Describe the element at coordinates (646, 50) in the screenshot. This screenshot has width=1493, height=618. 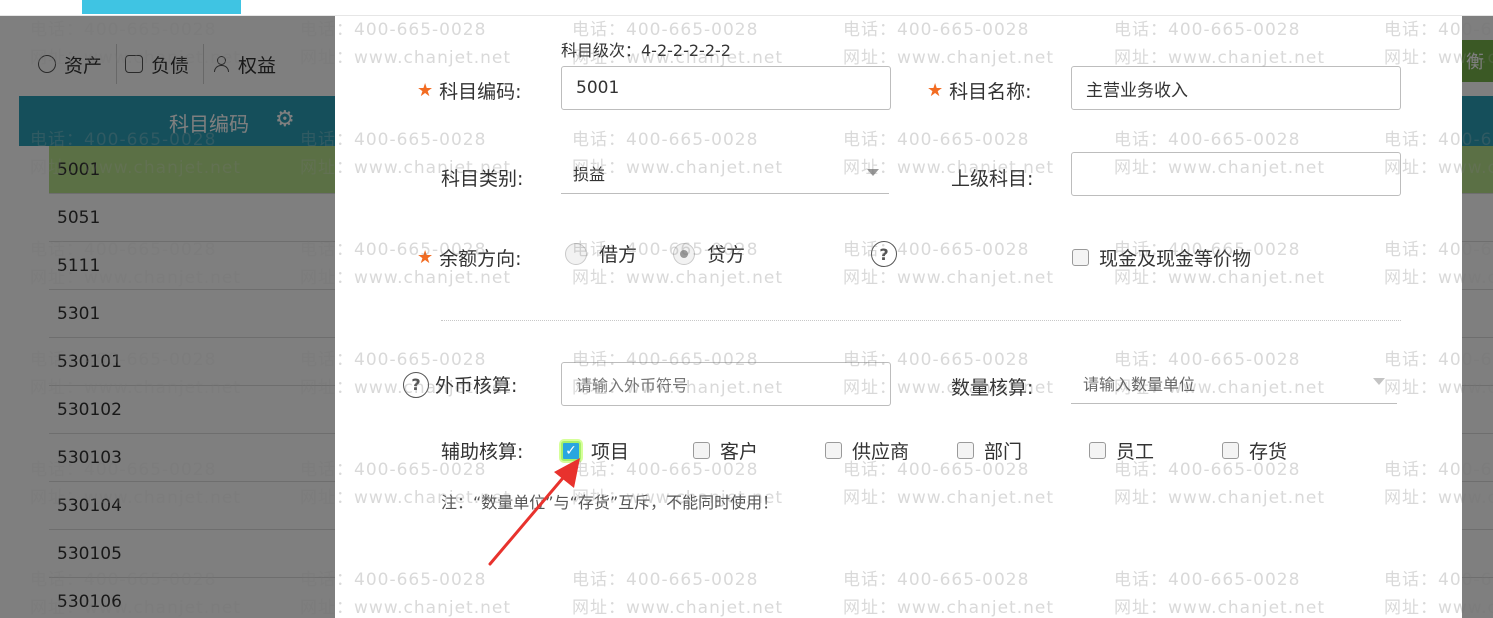
I see `level-info: 科目级次：4-2-2-2-2-2` at that location.